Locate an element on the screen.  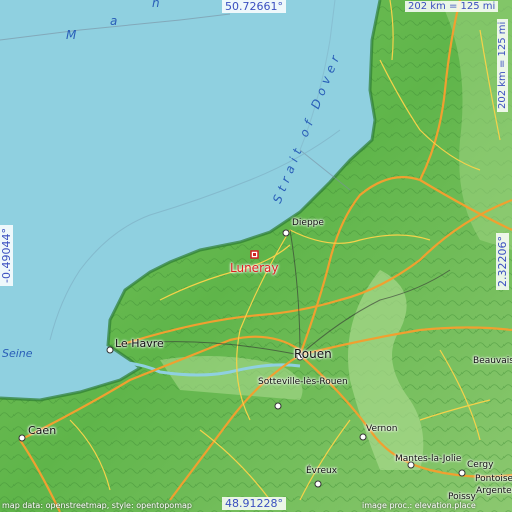
city-label-caen: Caen is located at coordinates (42, 430).